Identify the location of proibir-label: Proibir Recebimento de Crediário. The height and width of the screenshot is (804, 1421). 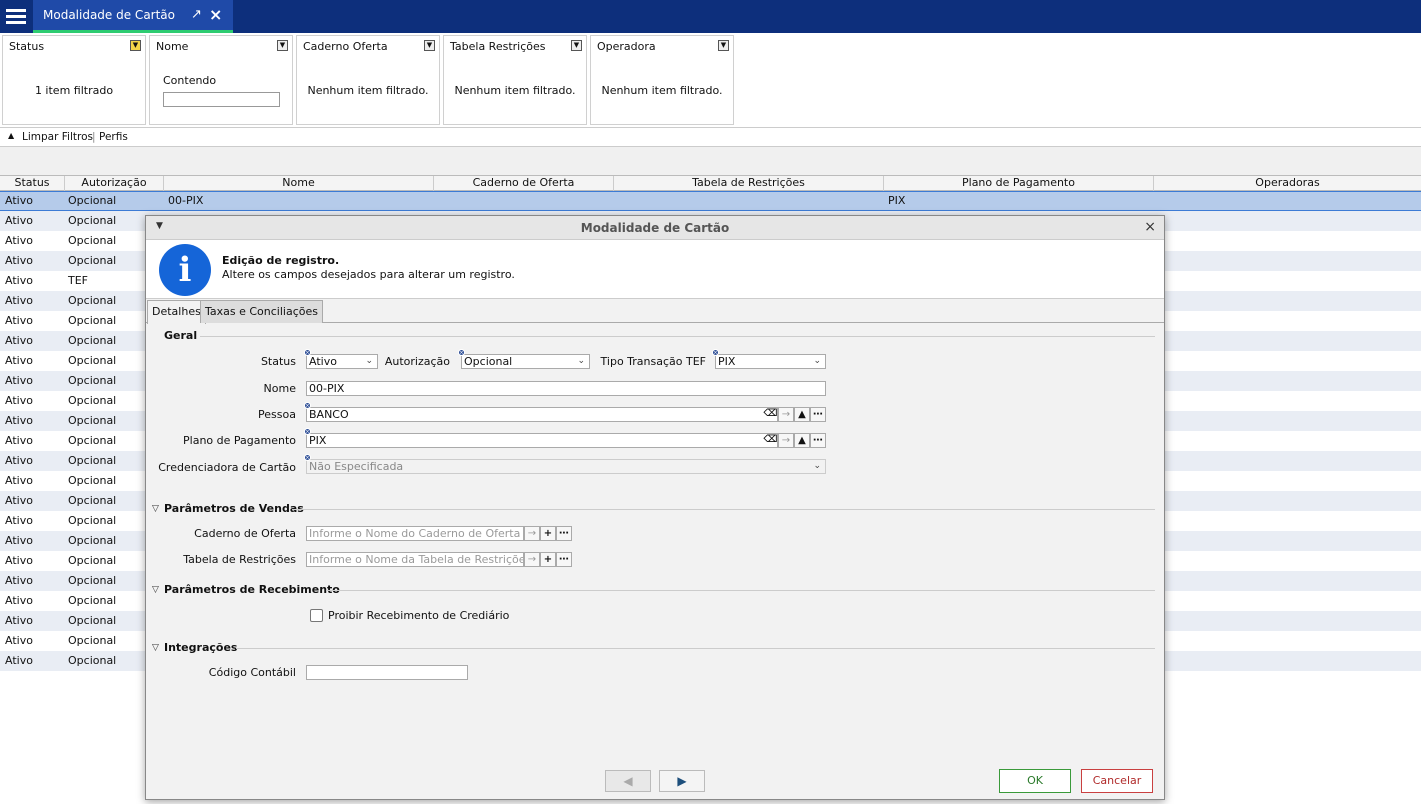
(418, 615).